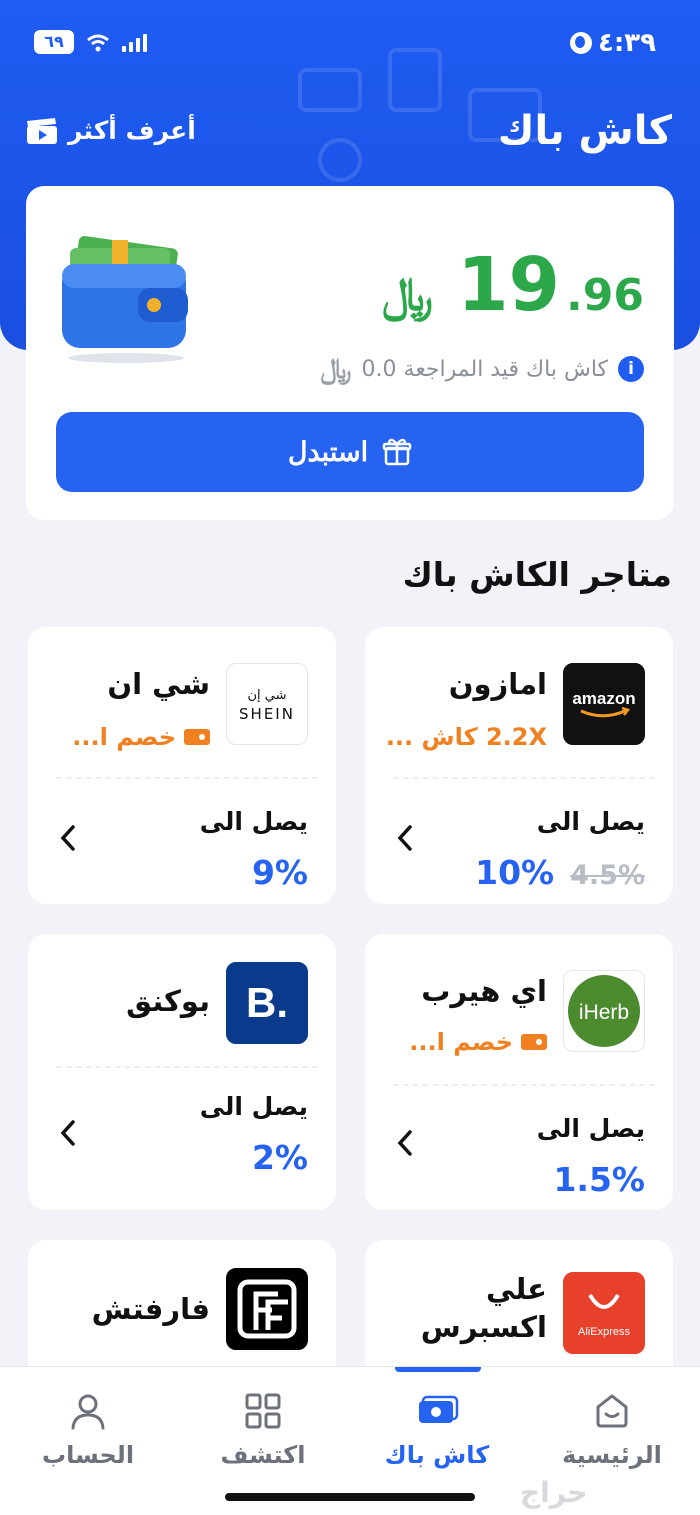 Image resolution: width=700 pixels, height=1515 pixels. What do you see at coordinates (350, 44) in the screenshot?
I see `status-bar: ٦٩ ٤:٣٩` at bounding box center [350, 44].